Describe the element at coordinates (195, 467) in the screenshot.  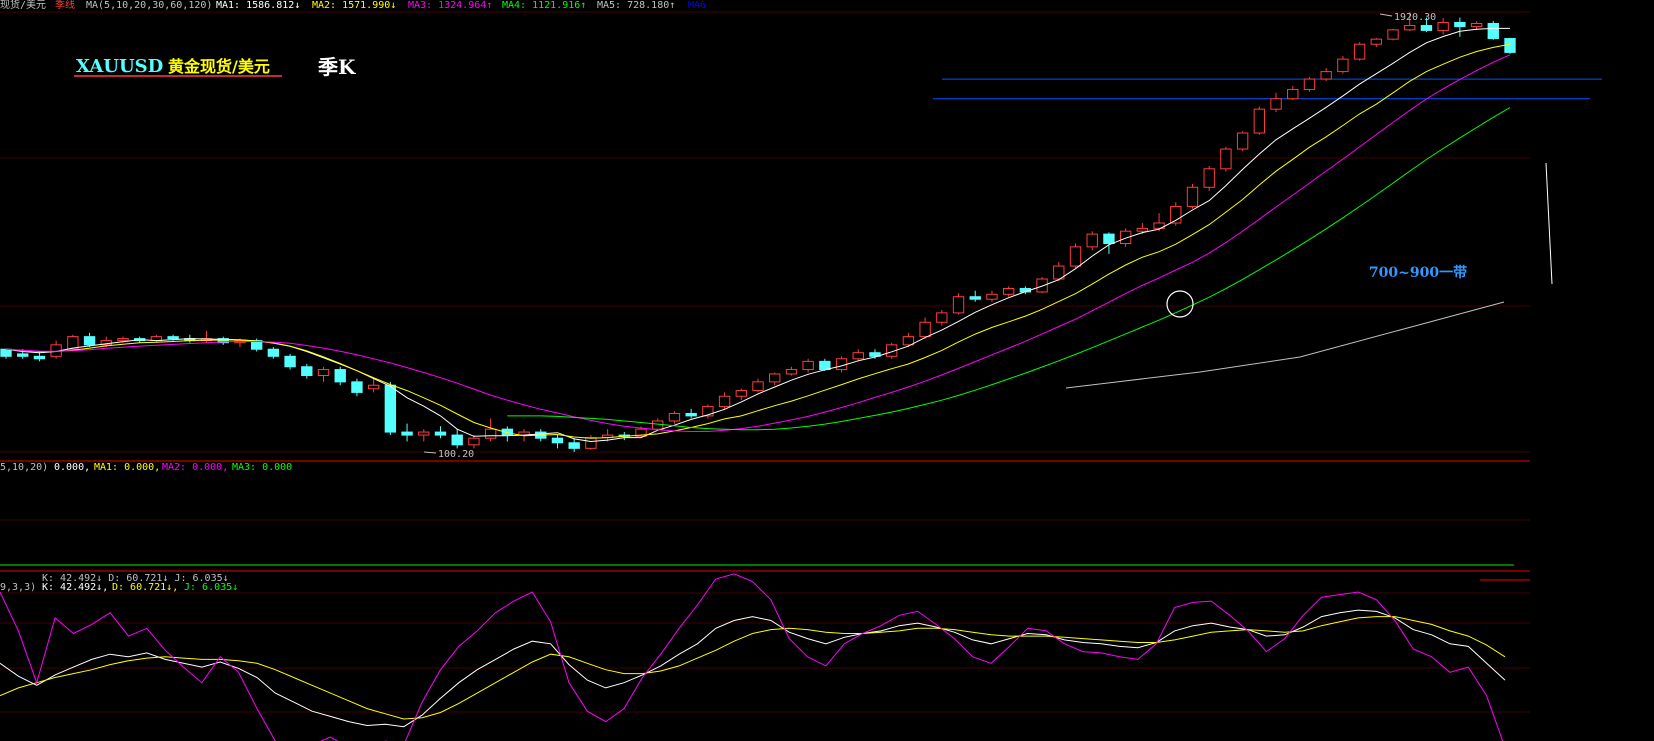
I see `vol-ma2: MA2: 0.000,` at that location.